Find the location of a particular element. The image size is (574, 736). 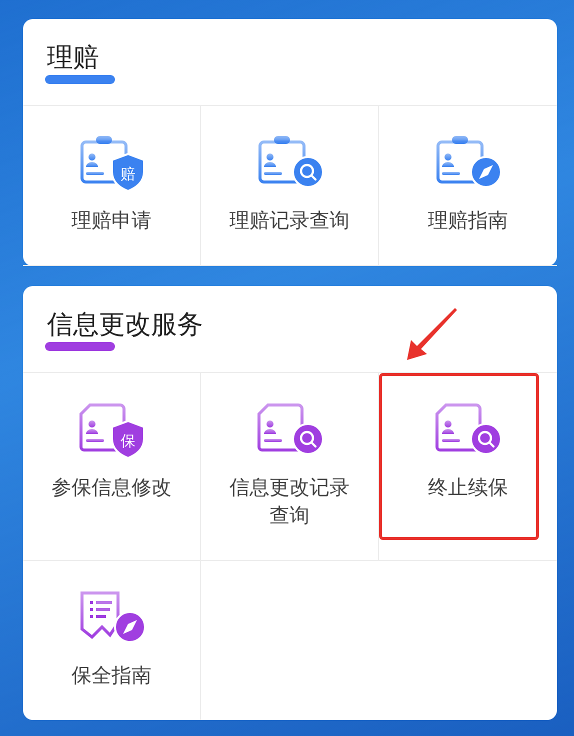

service-tile: 终止续保 is located at coordinates (468, 467).